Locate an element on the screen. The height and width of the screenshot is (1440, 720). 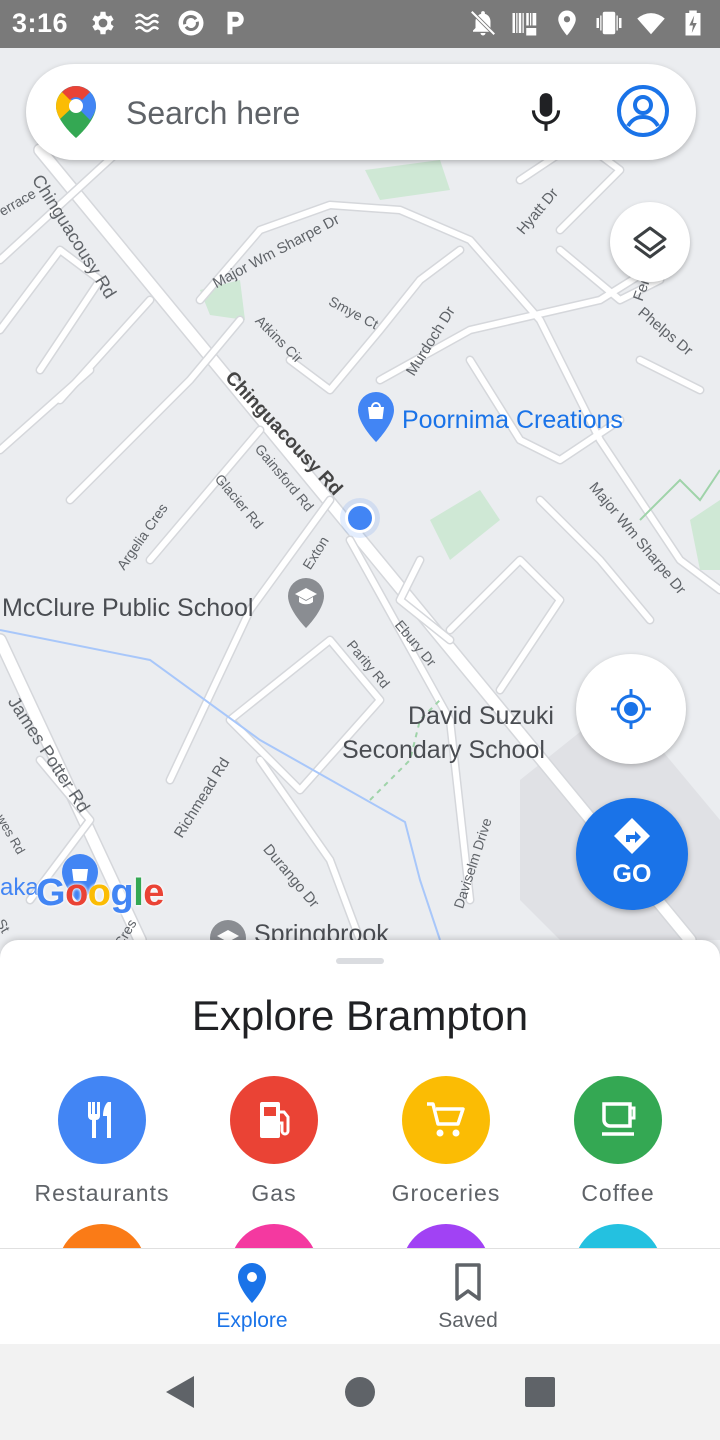
home-icon is located at coordinates (360, 1392).